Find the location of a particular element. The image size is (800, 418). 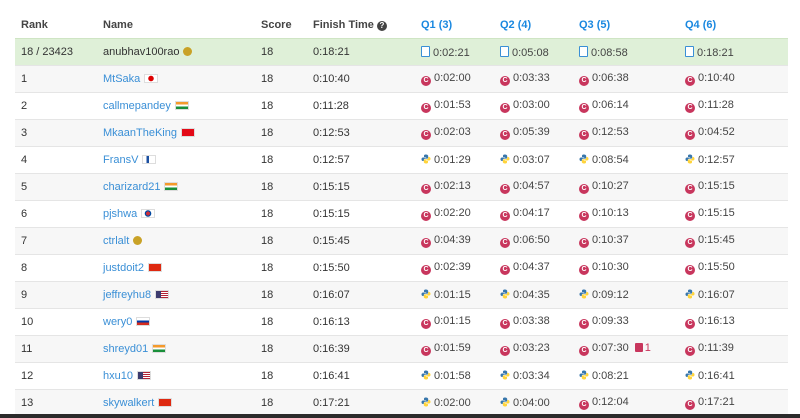

q-time: 0:01:29 is located at coordinates (452, 160).